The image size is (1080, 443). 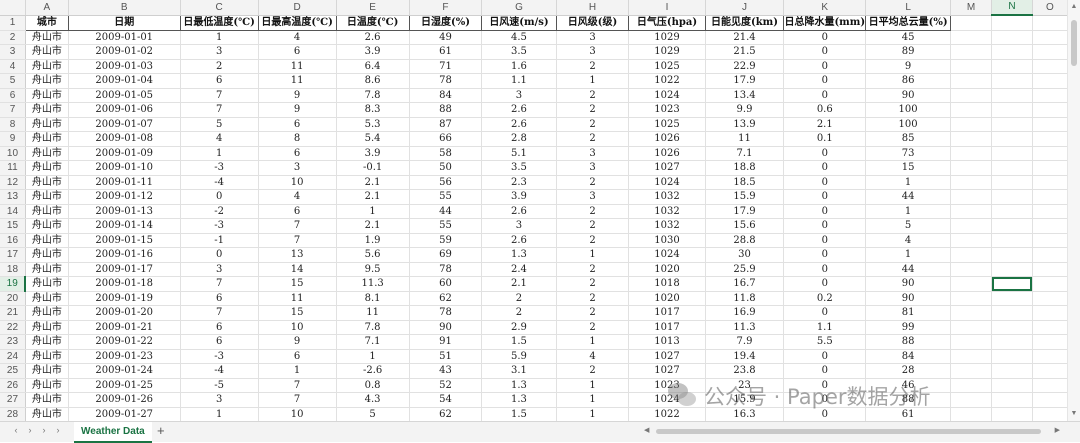 What do you see at coordinates (519, 81) in the screenshot?
I see `cell: 1.1` at bounding box center [519, 81].